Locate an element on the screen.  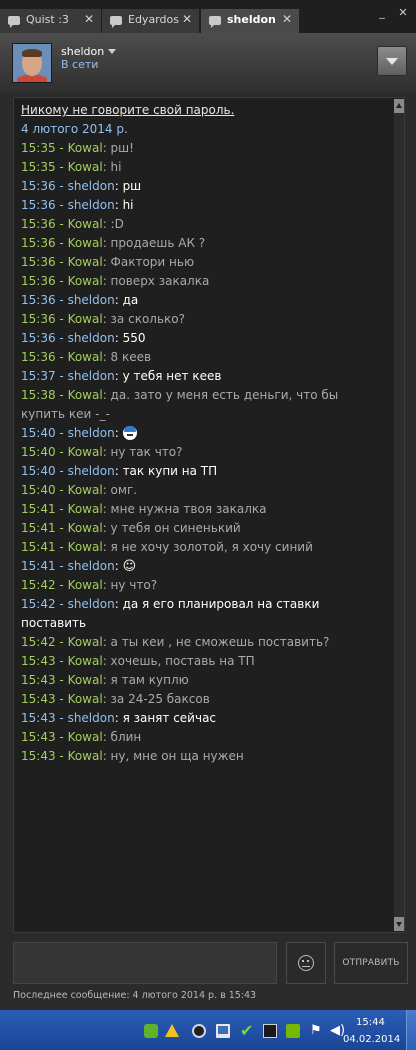
emoticon-button is located at coordinates (306, 963).